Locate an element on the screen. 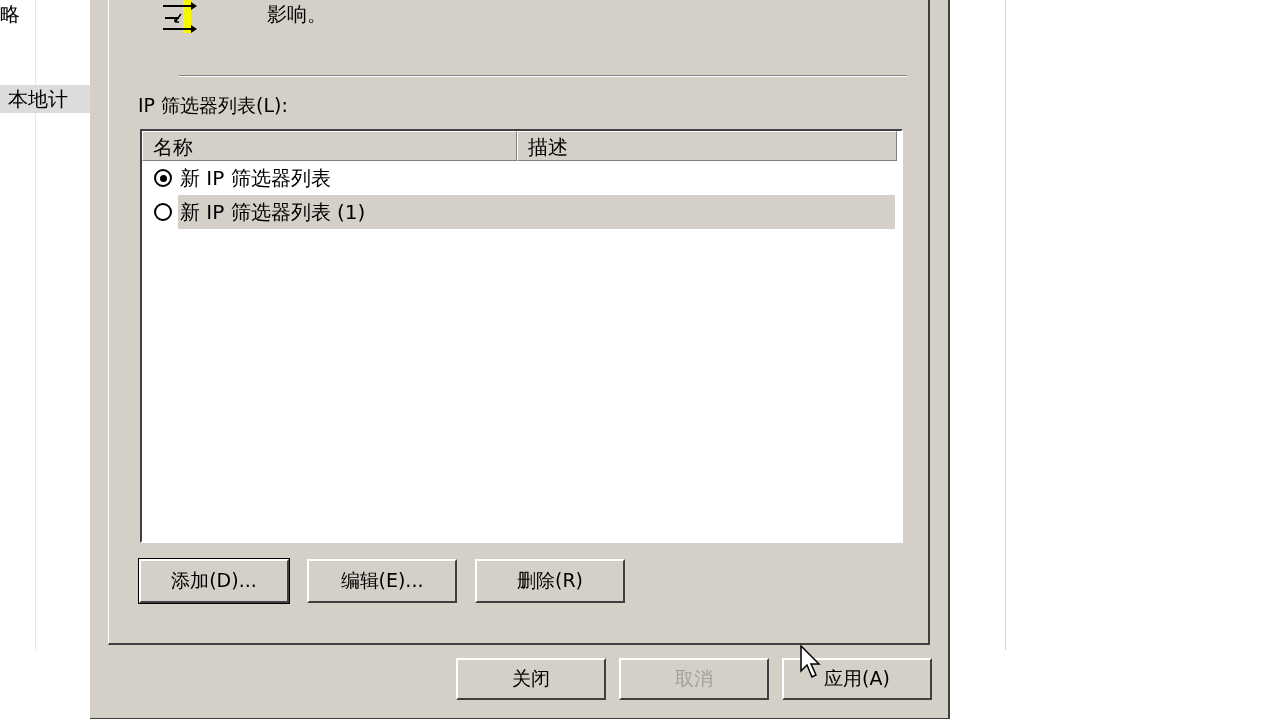  action-button: 删除(R) is located at coordinates (550, 581).